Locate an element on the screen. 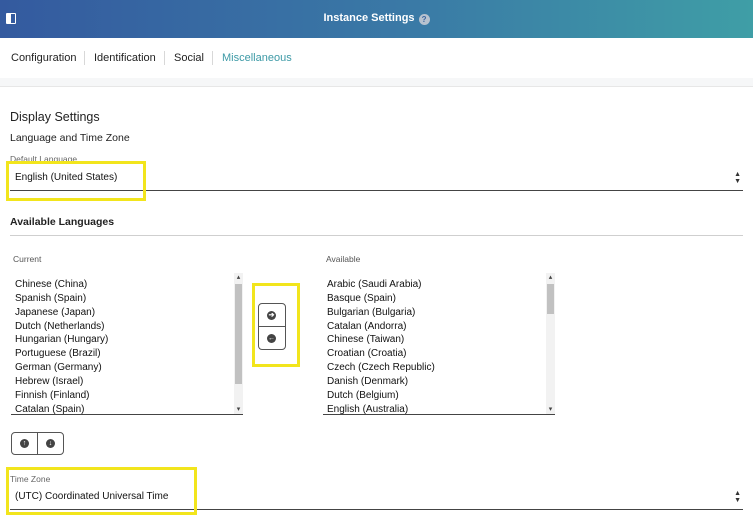 This screenshot has height=525, width=753. highlight-time-zone is located at coordinates (101, 491).